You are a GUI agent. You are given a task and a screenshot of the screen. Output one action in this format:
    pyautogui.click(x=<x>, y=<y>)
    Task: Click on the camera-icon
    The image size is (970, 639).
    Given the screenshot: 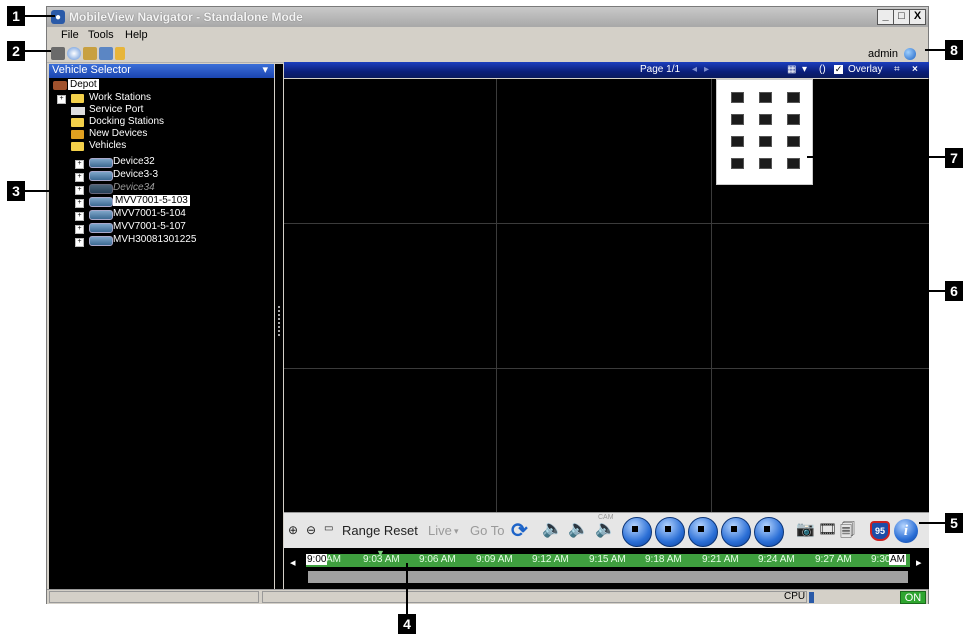 What is the action you would take?
    pyautogui.click(x=58, y=53)
    